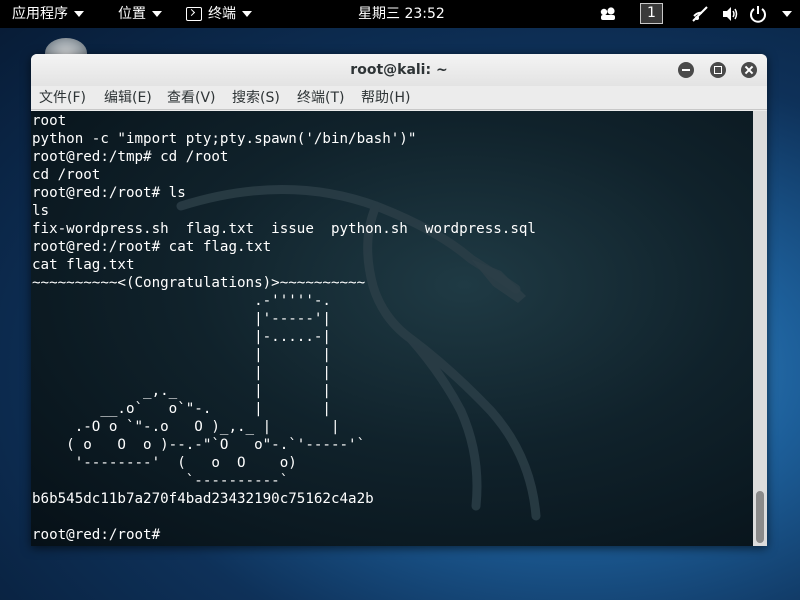 Image resolution: width=800 pixels, height=600 pixels. I want to click on terminal-line: _,._ | |, so click(181, 391).